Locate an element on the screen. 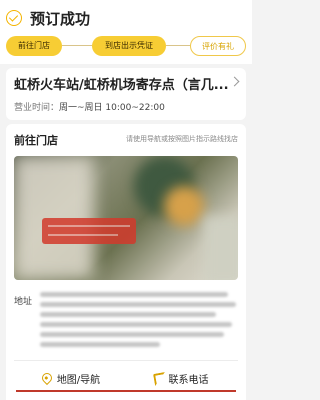 The width and height of the screenshot is (320, 400). map-navigation-label: 地图/导航 is located at coordinates (78, 380).